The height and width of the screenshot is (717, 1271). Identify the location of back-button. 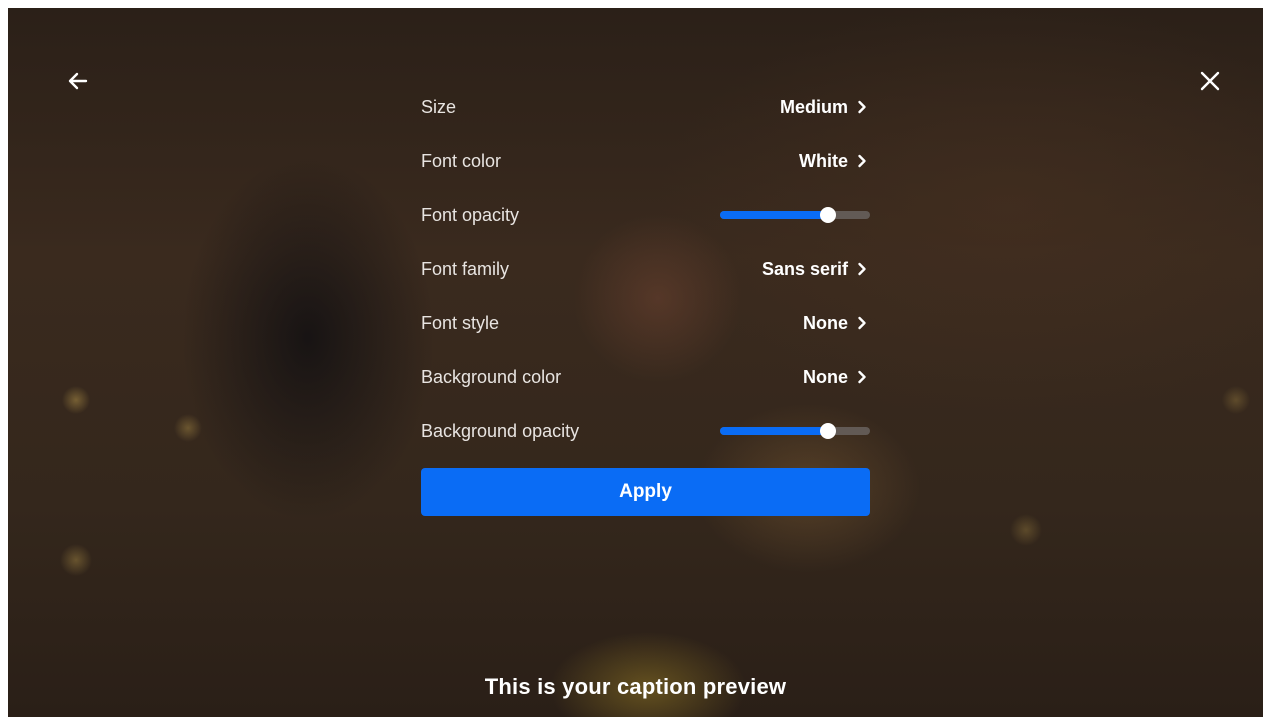
(78, 81).